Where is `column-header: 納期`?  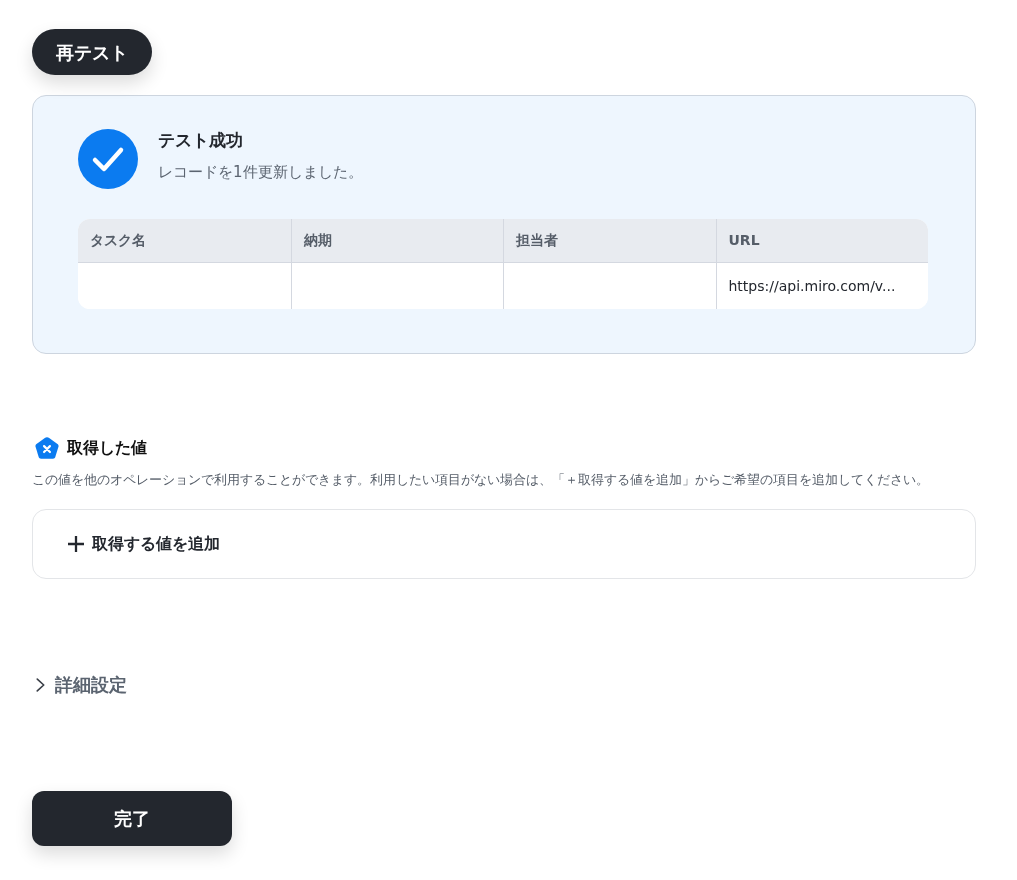 column-header: 納期 is located at coordinates (396, 241).